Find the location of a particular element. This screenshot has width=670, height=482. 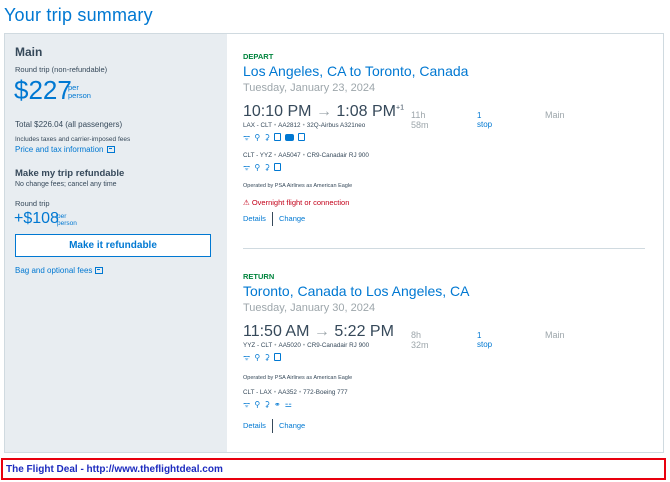

total-price: Total $226.04 (all passengers) is located at coordinates (69, 124).